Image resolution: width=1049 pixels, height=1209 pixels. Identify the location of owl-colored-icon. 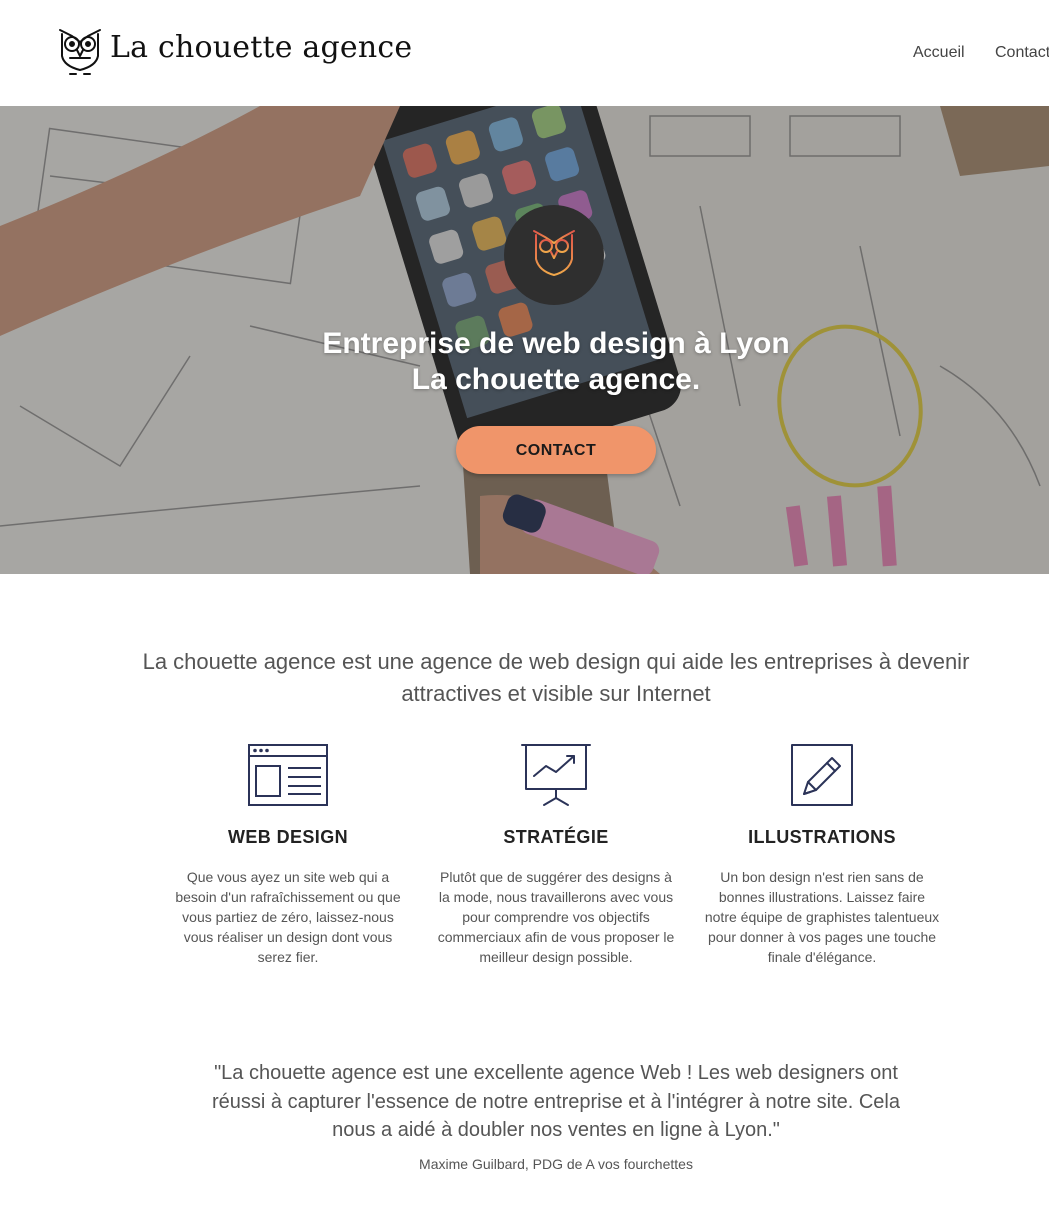
(554, 256).